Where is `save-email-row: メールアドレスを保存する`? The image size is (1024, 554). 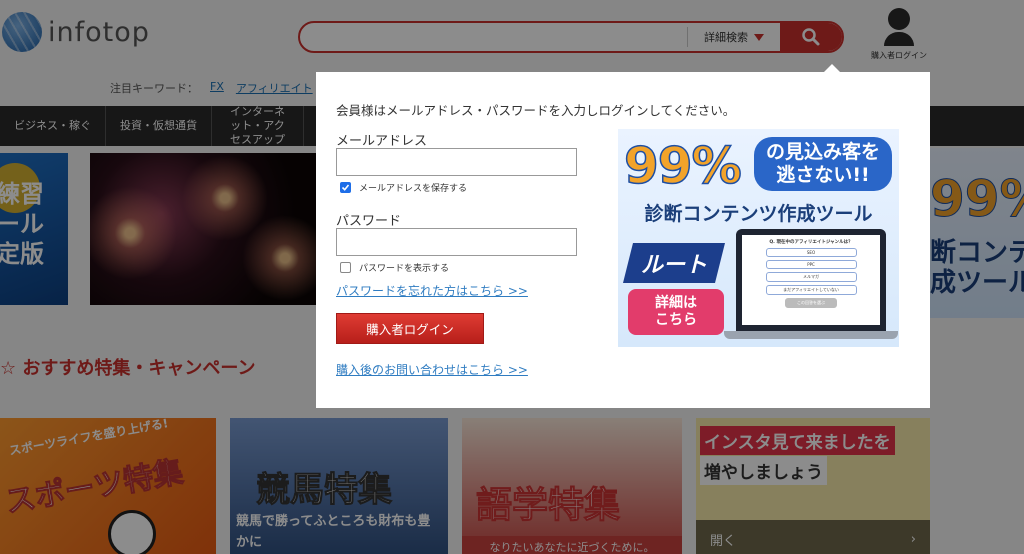 save-email-row: メールアドレスを保存する is located at coordinates (403, 187).